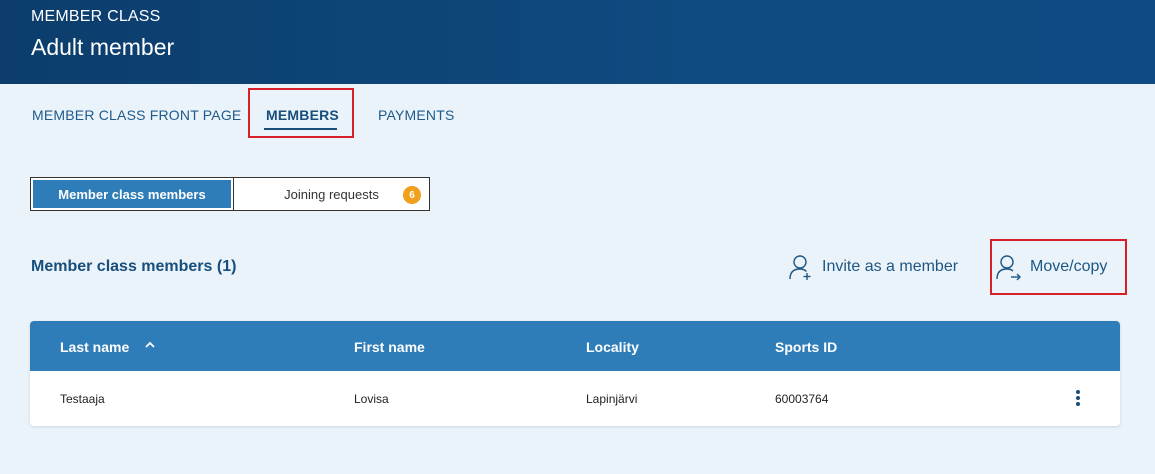 The height and width of the screenshot is (474, 1155). I want to click on move-copy-label: Move/copy, so click(1069, 266).